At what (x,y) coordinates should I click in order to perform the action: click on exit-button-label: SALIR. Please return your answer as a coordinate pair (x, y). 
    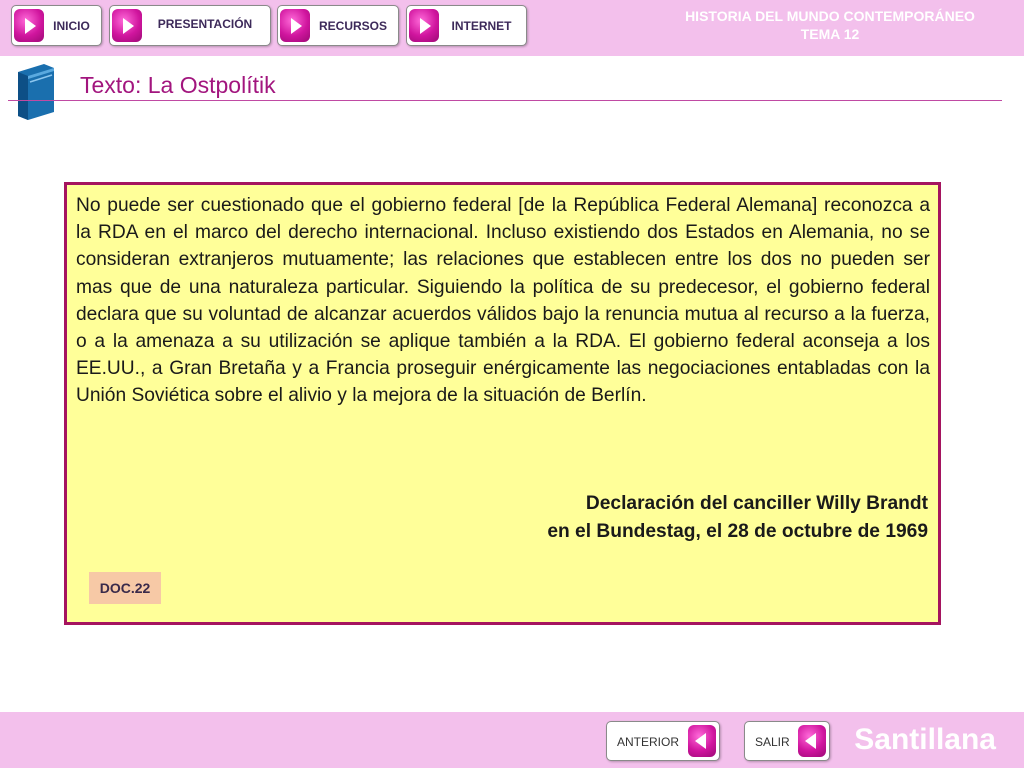
    Looking at the image, I should click on (772, 742).